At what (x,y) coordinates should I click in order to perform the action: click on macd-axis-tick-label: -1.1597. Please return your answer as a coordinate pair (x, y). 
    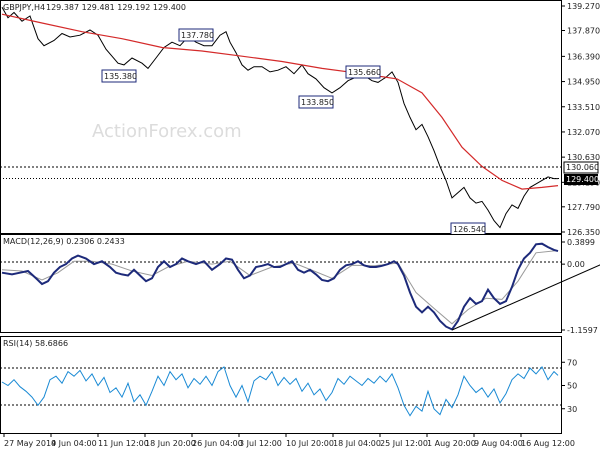
    Looking at the image, I should click on (582, 330).